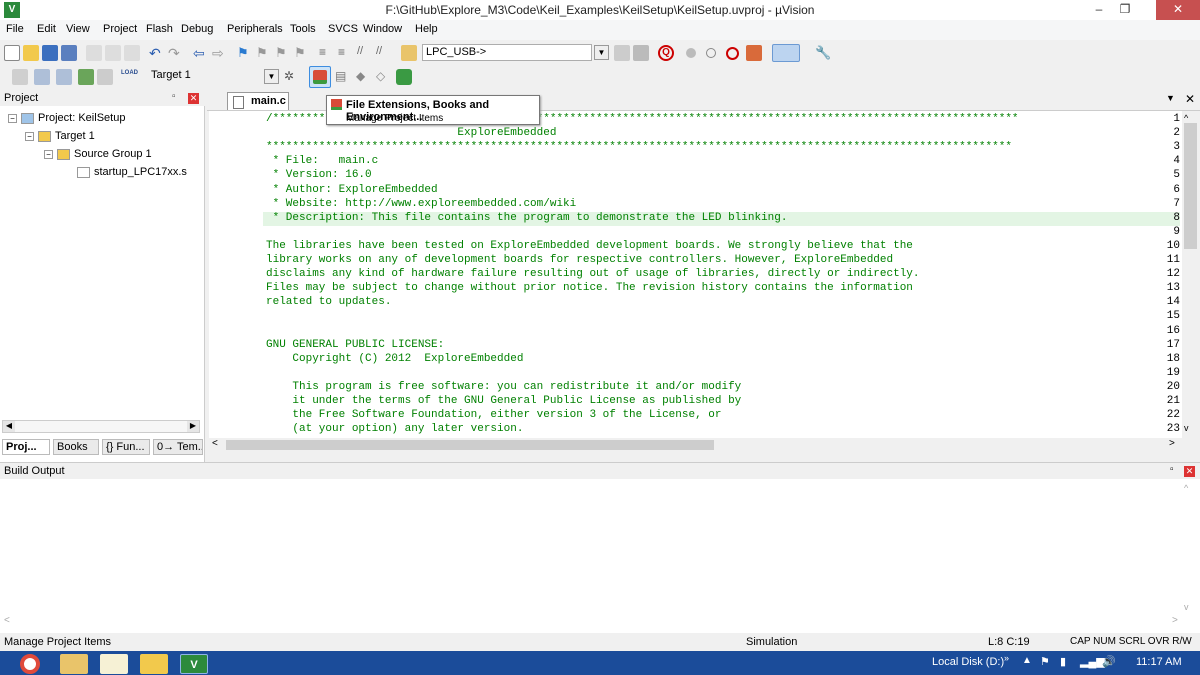  I want to click on indent-icon: ≡, so click(327, 53).